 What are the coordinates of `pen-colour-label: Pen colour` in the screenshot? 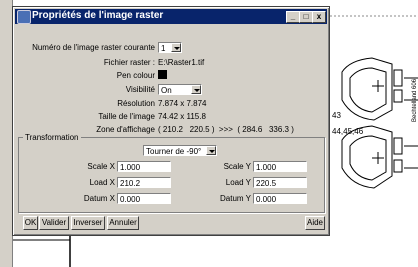 It's located at (135, 75).